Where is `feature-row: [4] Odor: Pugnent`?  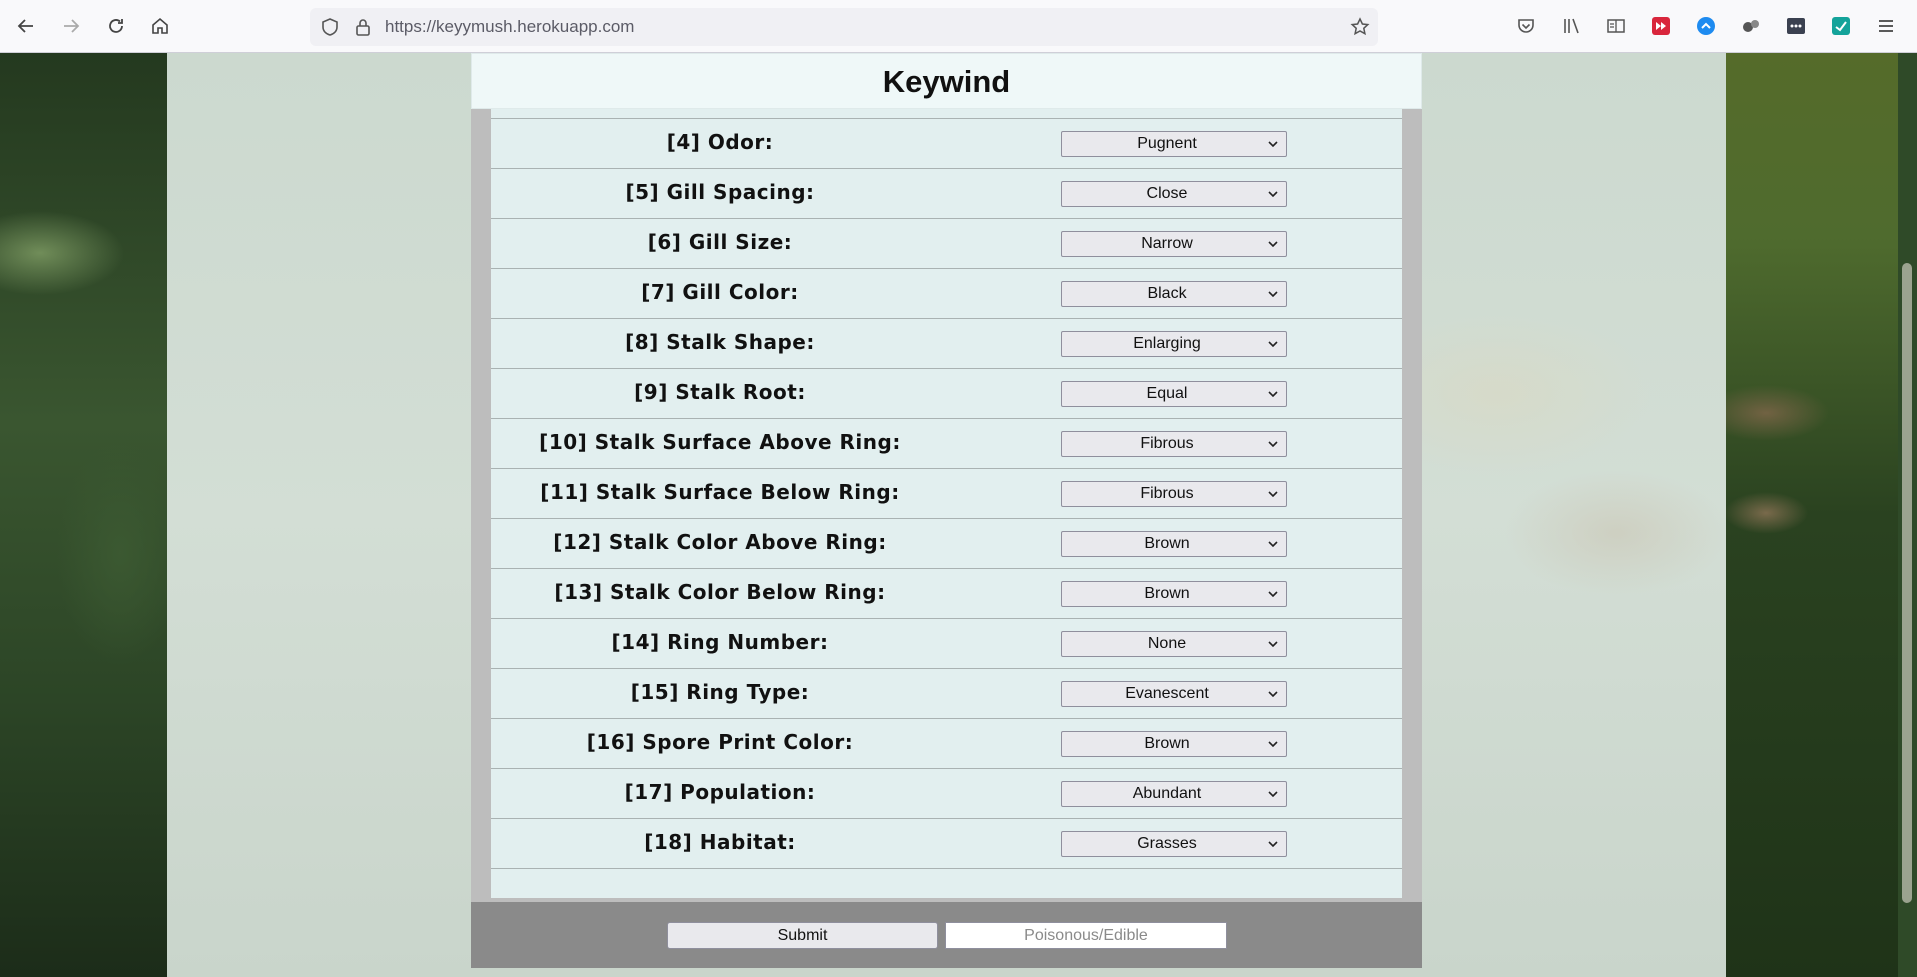
feature-row: [4] Odor: Pugnent is located at coordinates (946, 144).